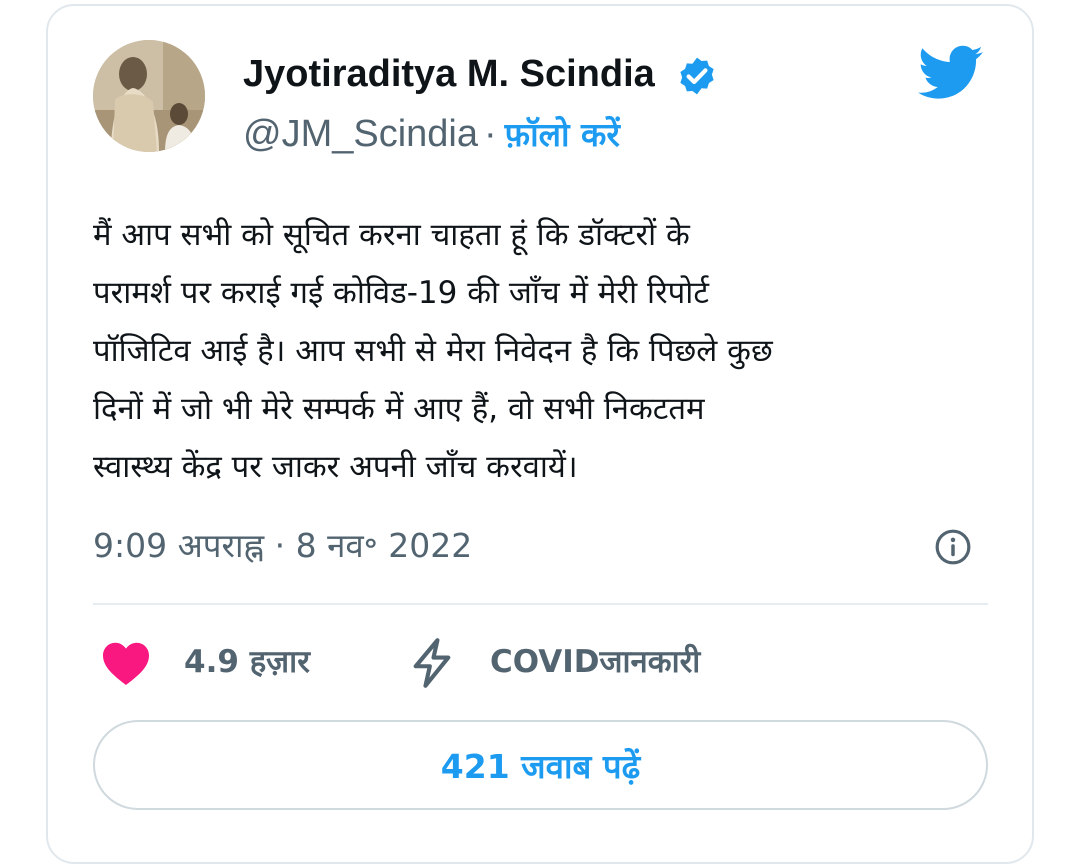 This screenshot has width=1076, height=864. Describe the element at coordinates (951, 73) in the screenshot. I see `twitter-bird-icon` at that location.